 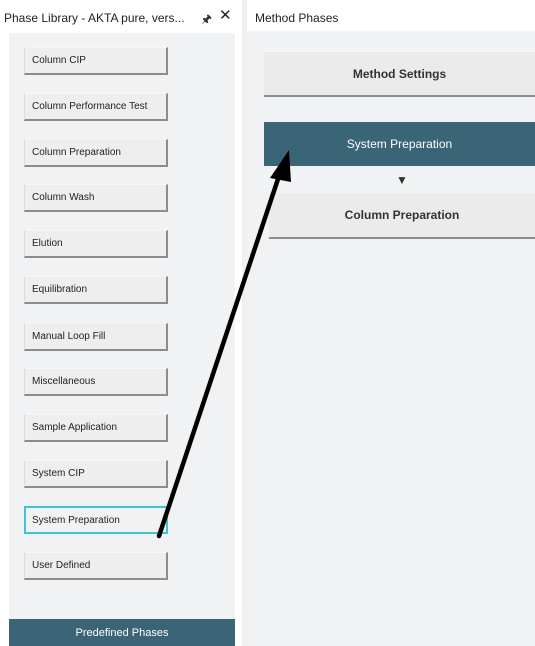 I want to click on phase-item-system-preparation: System Preparation, so click(x=96, y=520).